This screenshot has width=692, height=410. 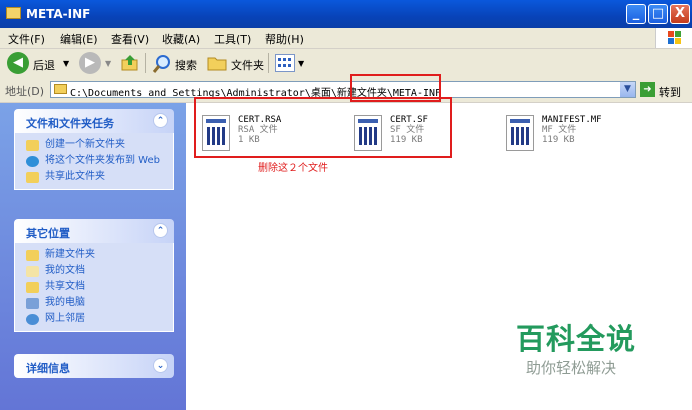 What do you see at coordinates (636, 14) in the screenshot?
I see `minimize-button: _` at bounding box center [636, 14].